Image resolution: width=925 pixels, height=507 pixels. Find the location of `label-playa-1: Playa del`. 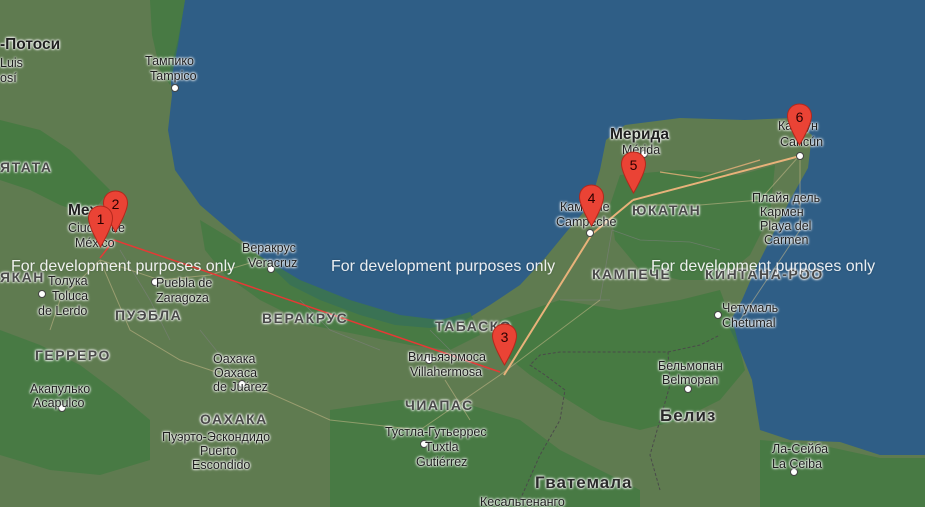

label-playa-1: Playa del is located at coordinates (786, 226).